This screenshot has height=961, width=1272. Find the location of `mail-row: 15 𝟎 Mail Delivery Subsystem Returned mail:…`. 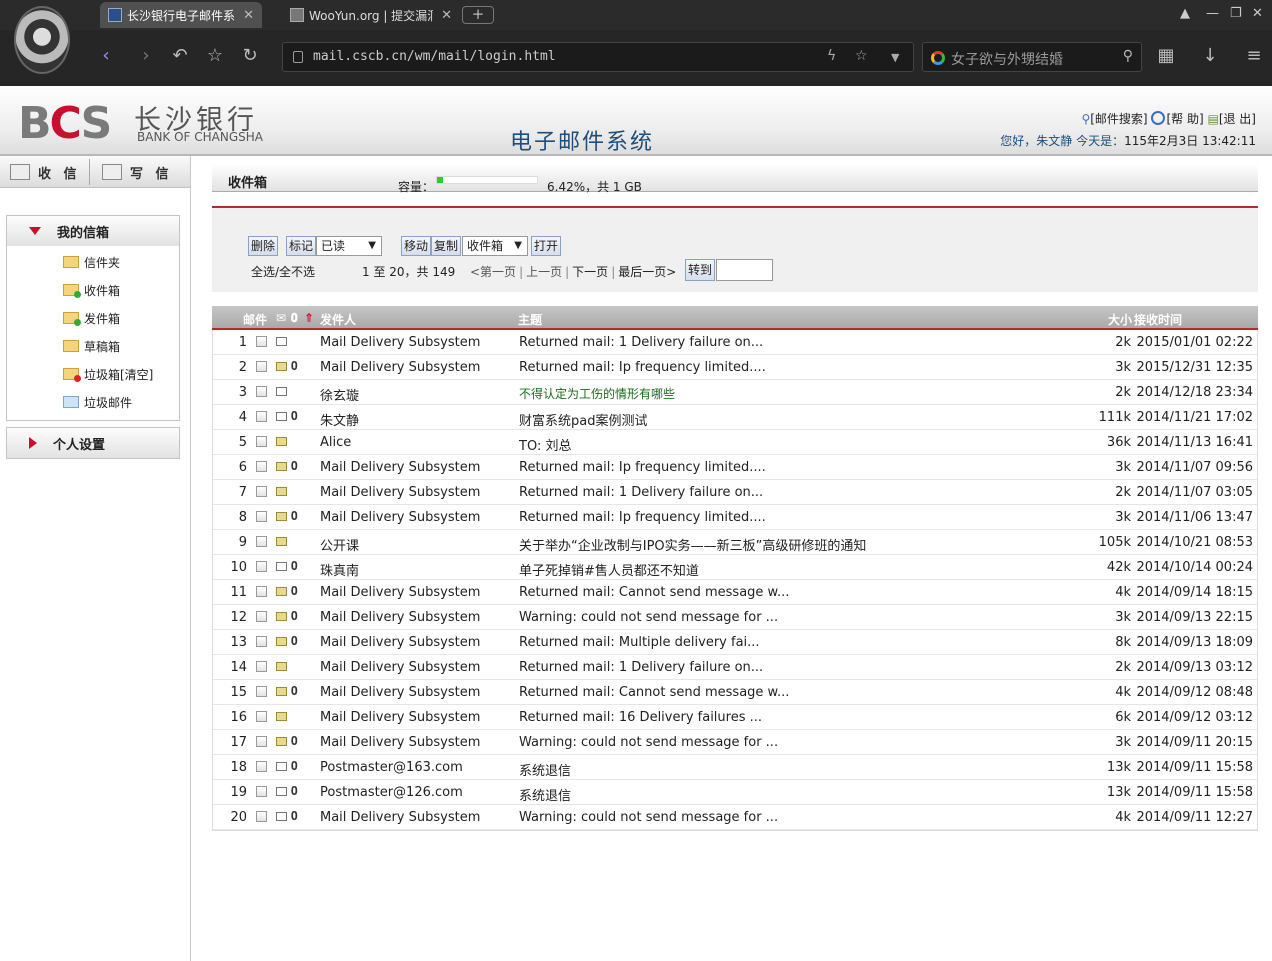

mail-row: 15 𝟎 Mail Delivery Subsystem Returned mail:… is located at coordinates (735, 692).